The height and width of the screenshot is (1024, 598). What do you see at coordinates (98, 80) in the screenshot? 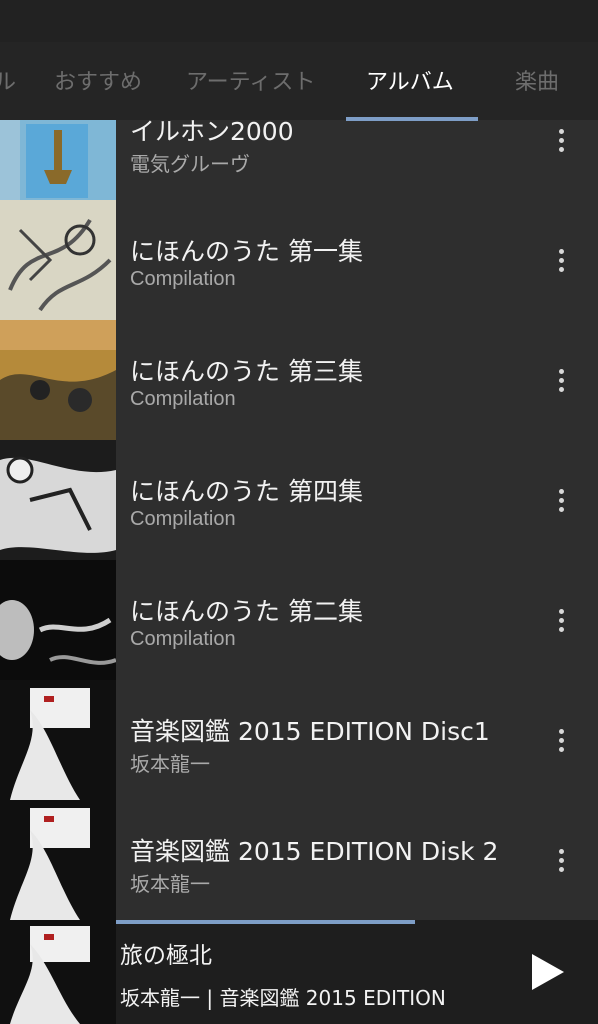
I see `tab-recommended: おすすめ` at bounding box center [98, 80].